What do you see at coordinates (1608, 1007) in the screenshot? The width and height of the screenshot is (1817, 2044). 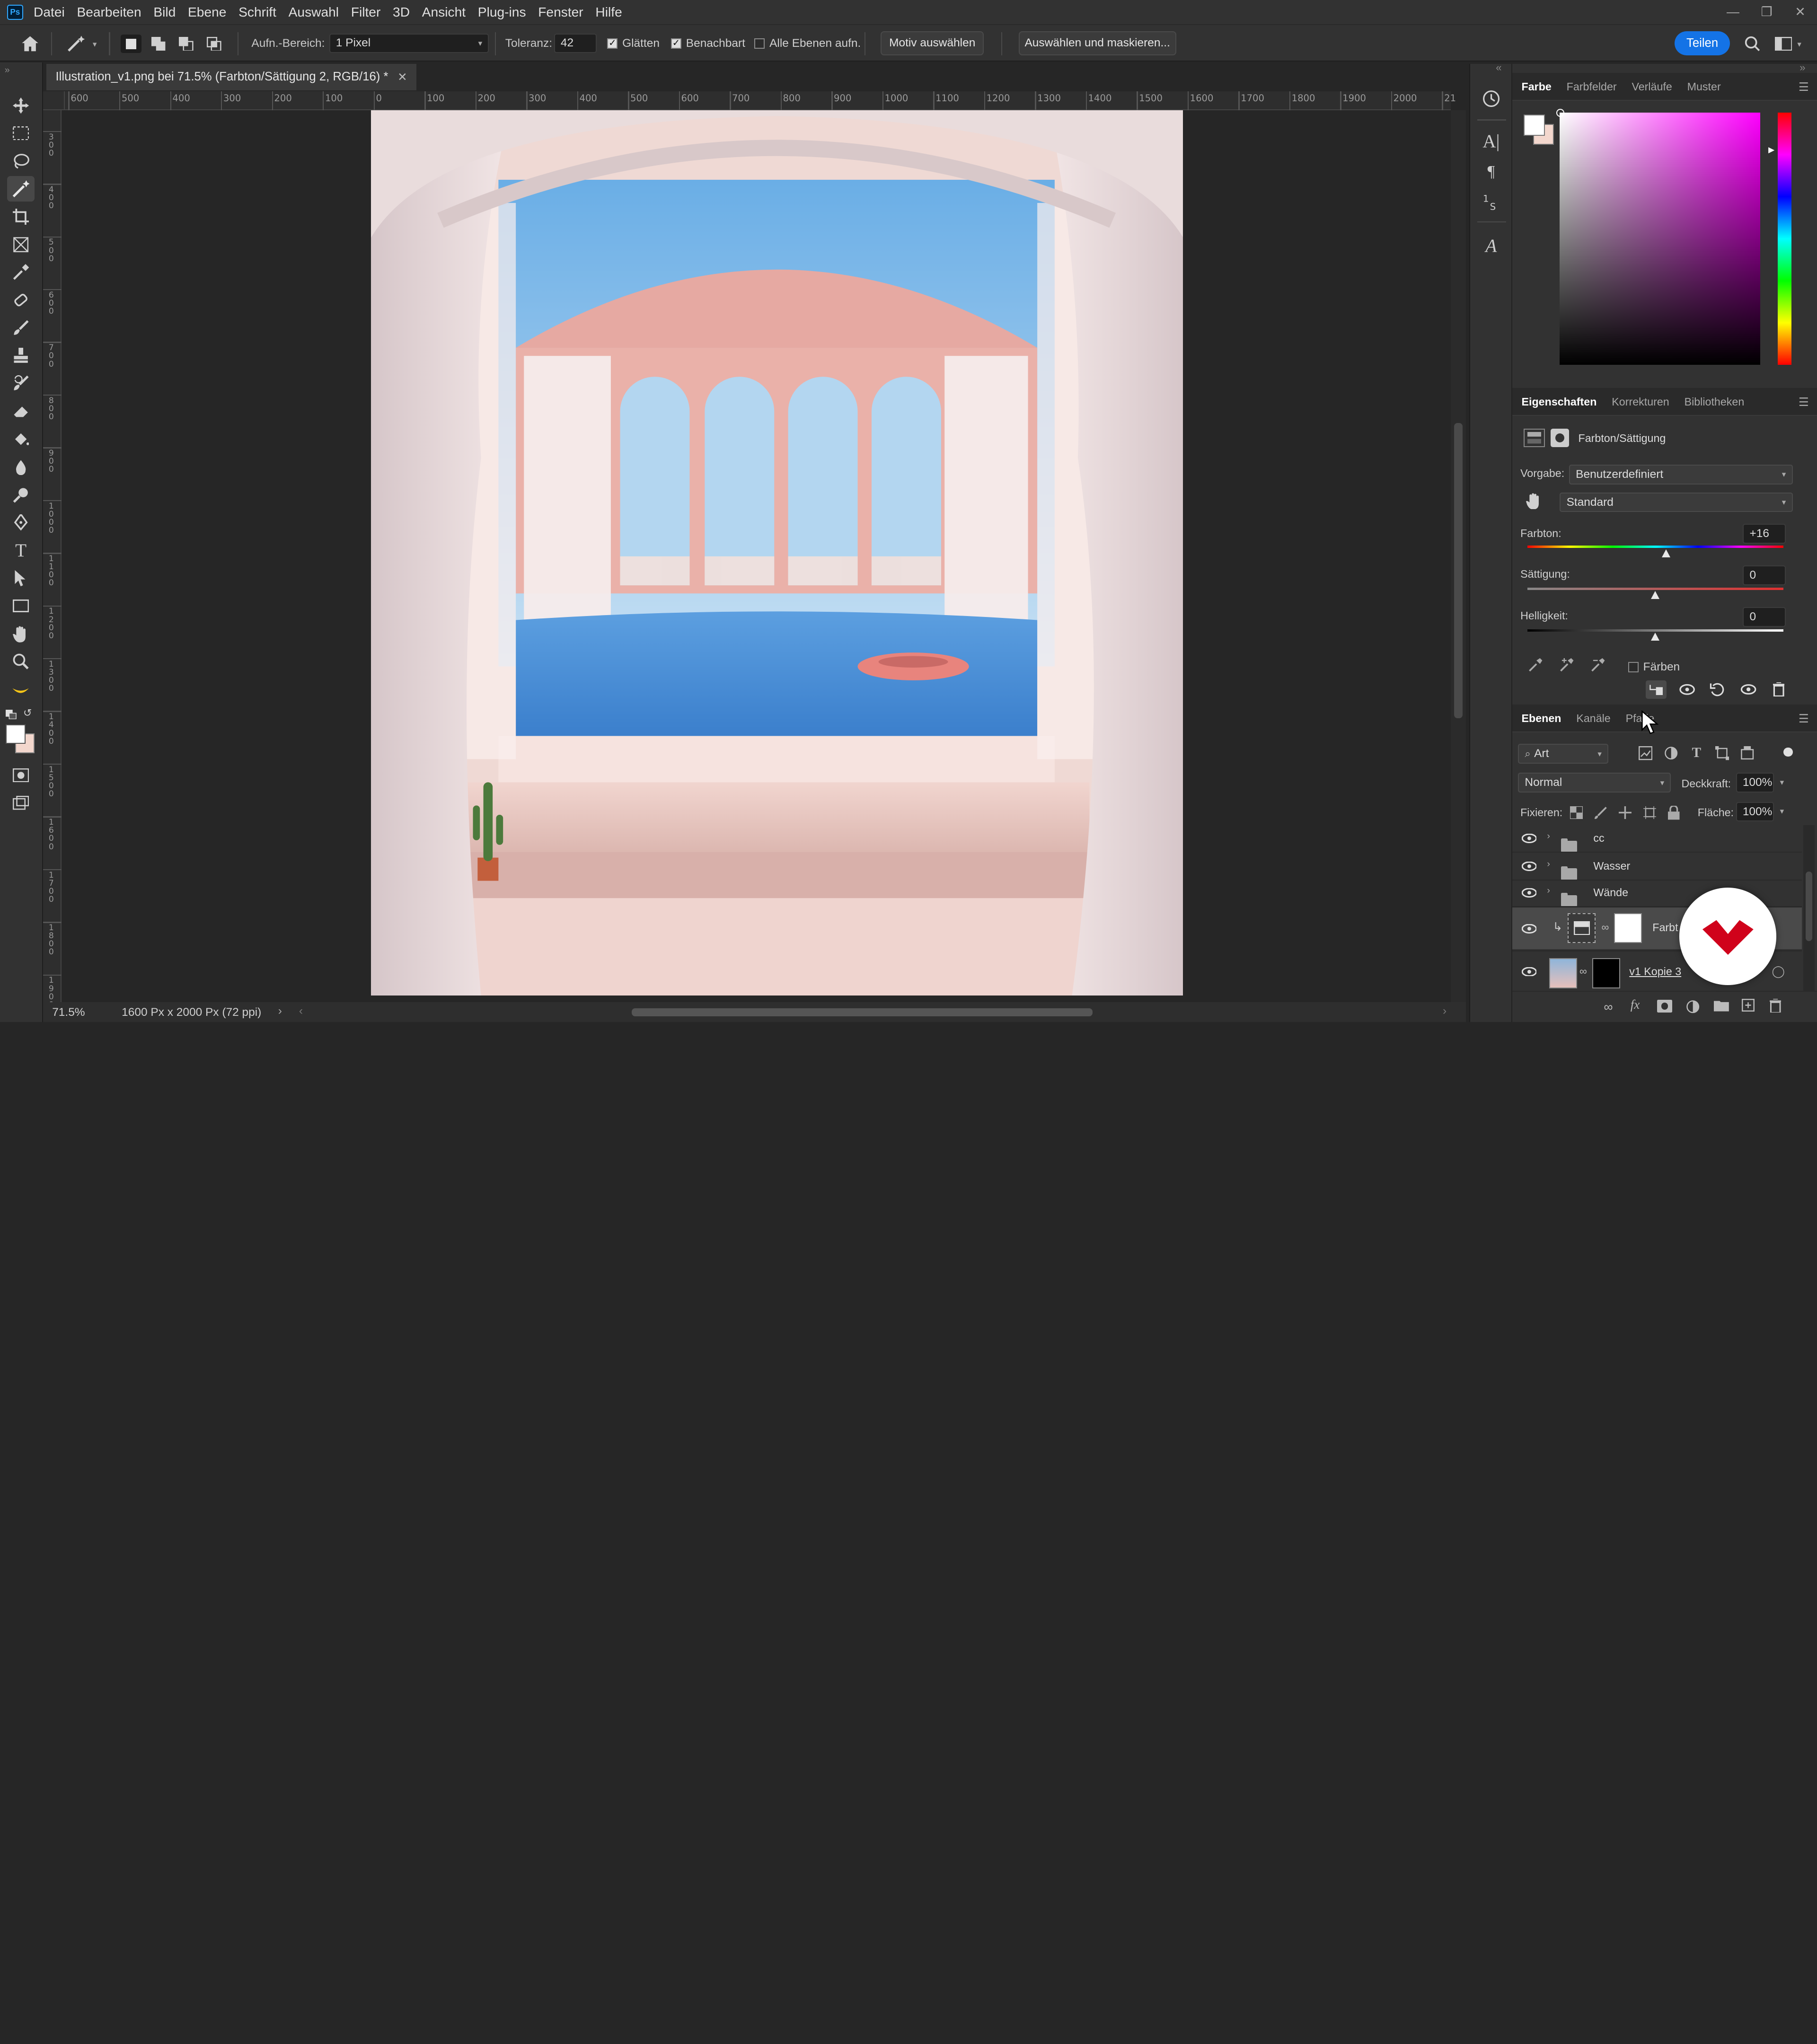 I see `link-layers-icon: ∞` at bounding box center [1608, 1007].